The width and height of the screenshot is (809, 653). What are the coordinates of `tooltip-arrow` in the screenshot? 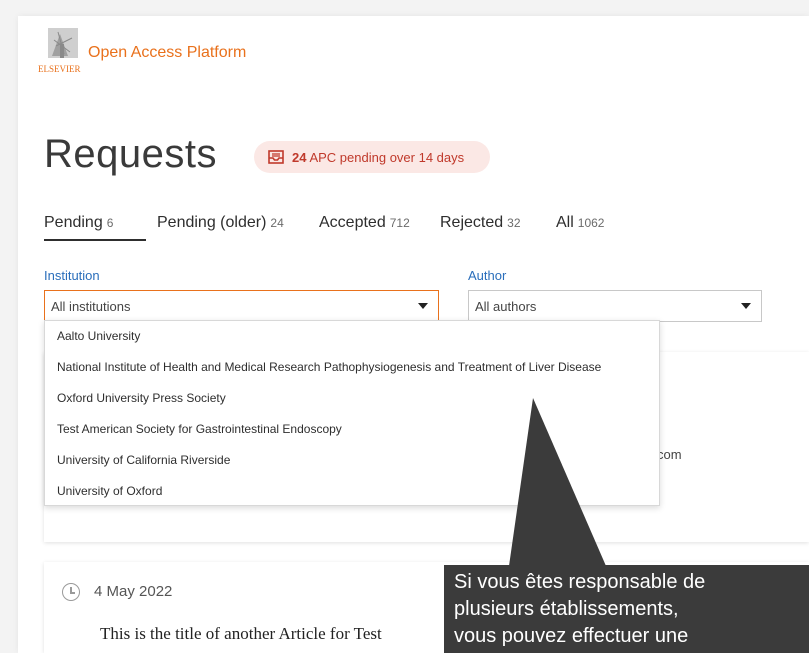 It's located at (557, 482).